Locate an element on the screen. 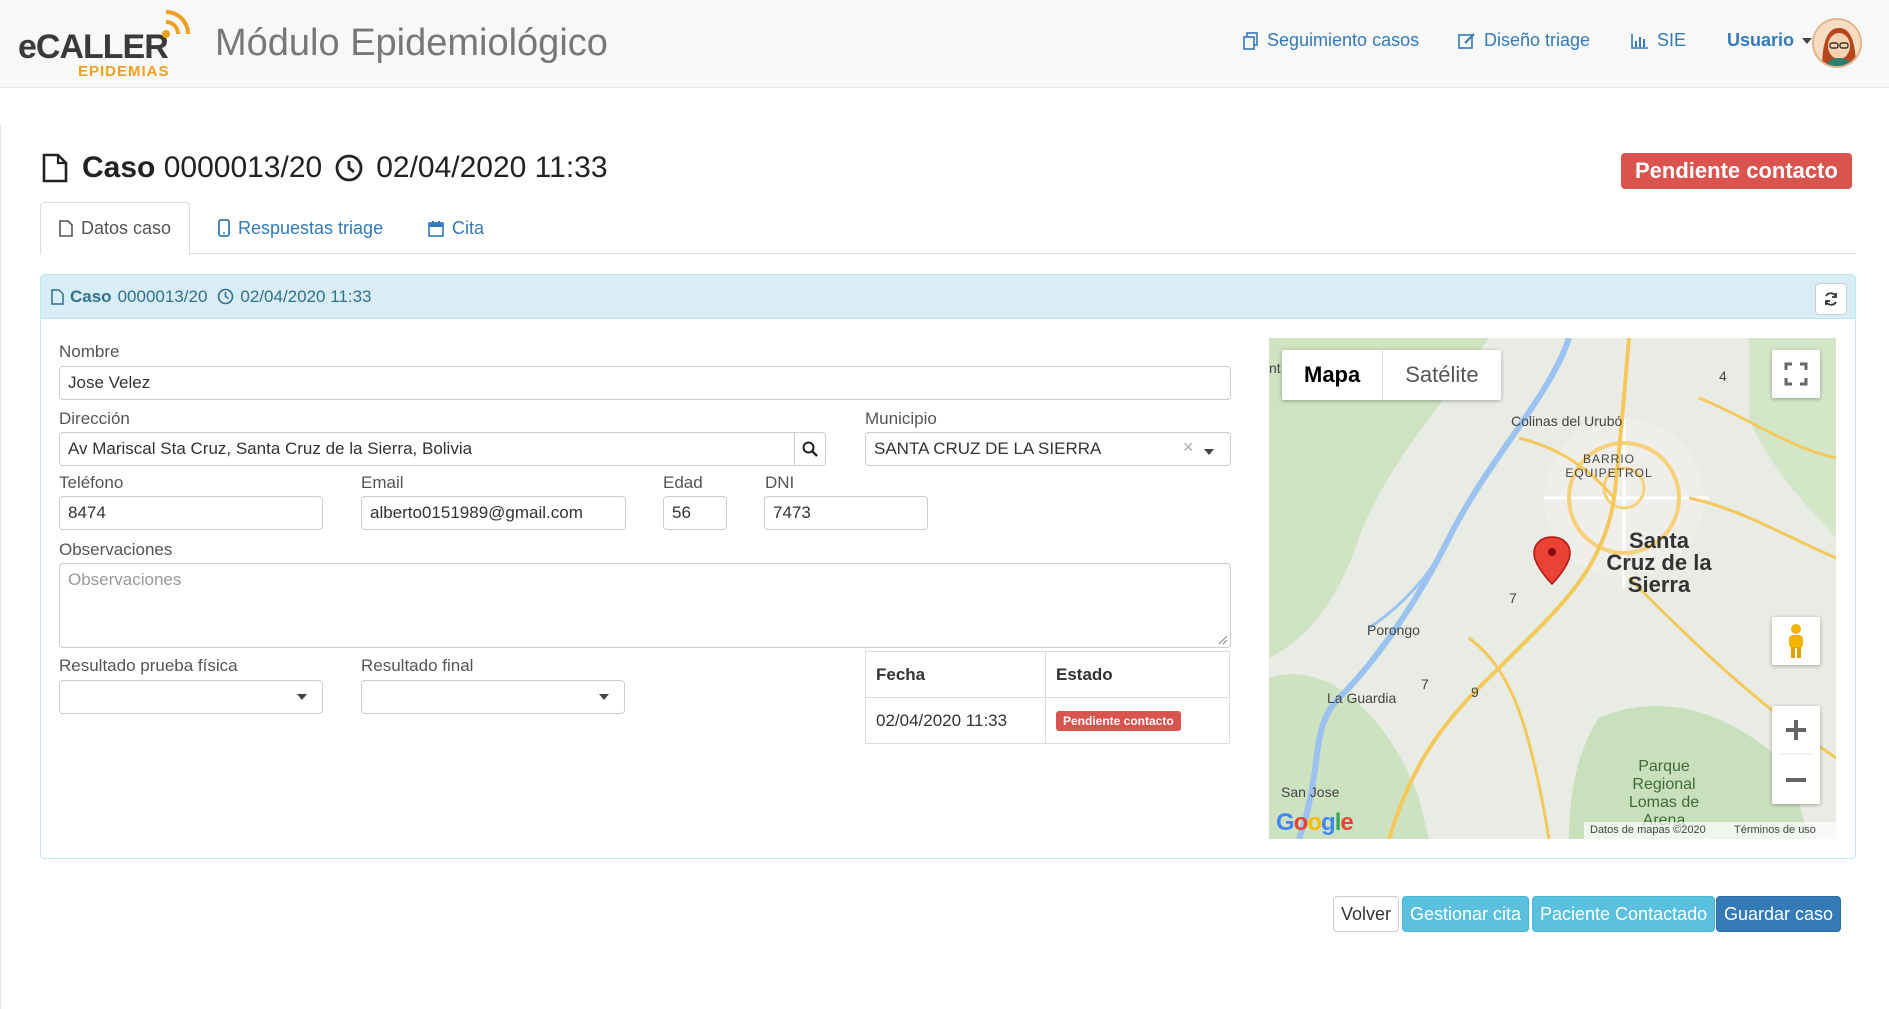  tab-cita: Cita is located at coordinates (456, 228).